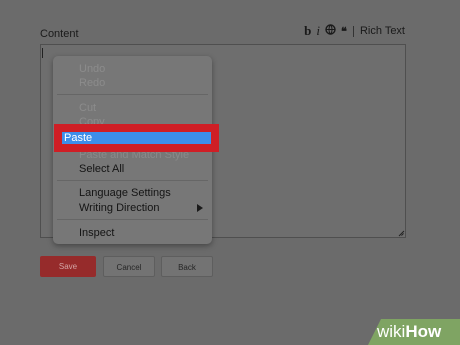  I want to click on editor-toolbar: b i ❝ Rich Text, so click(354, 31).